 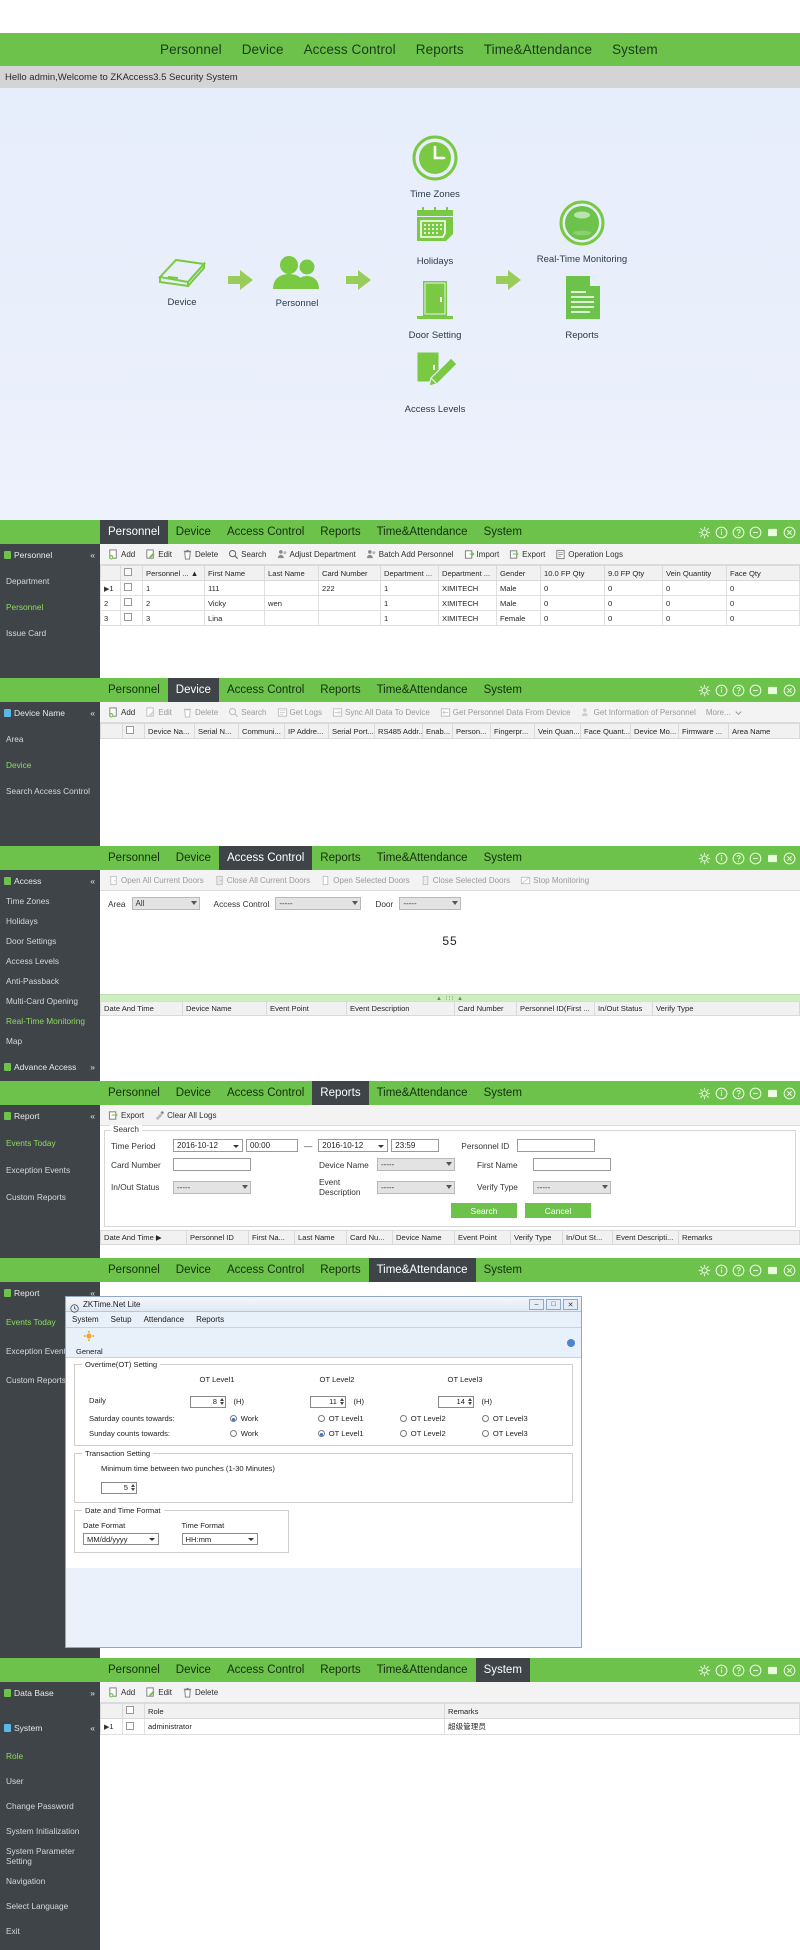 I want to click on col-event-description: Event Description, so click(x=400, y=1008).